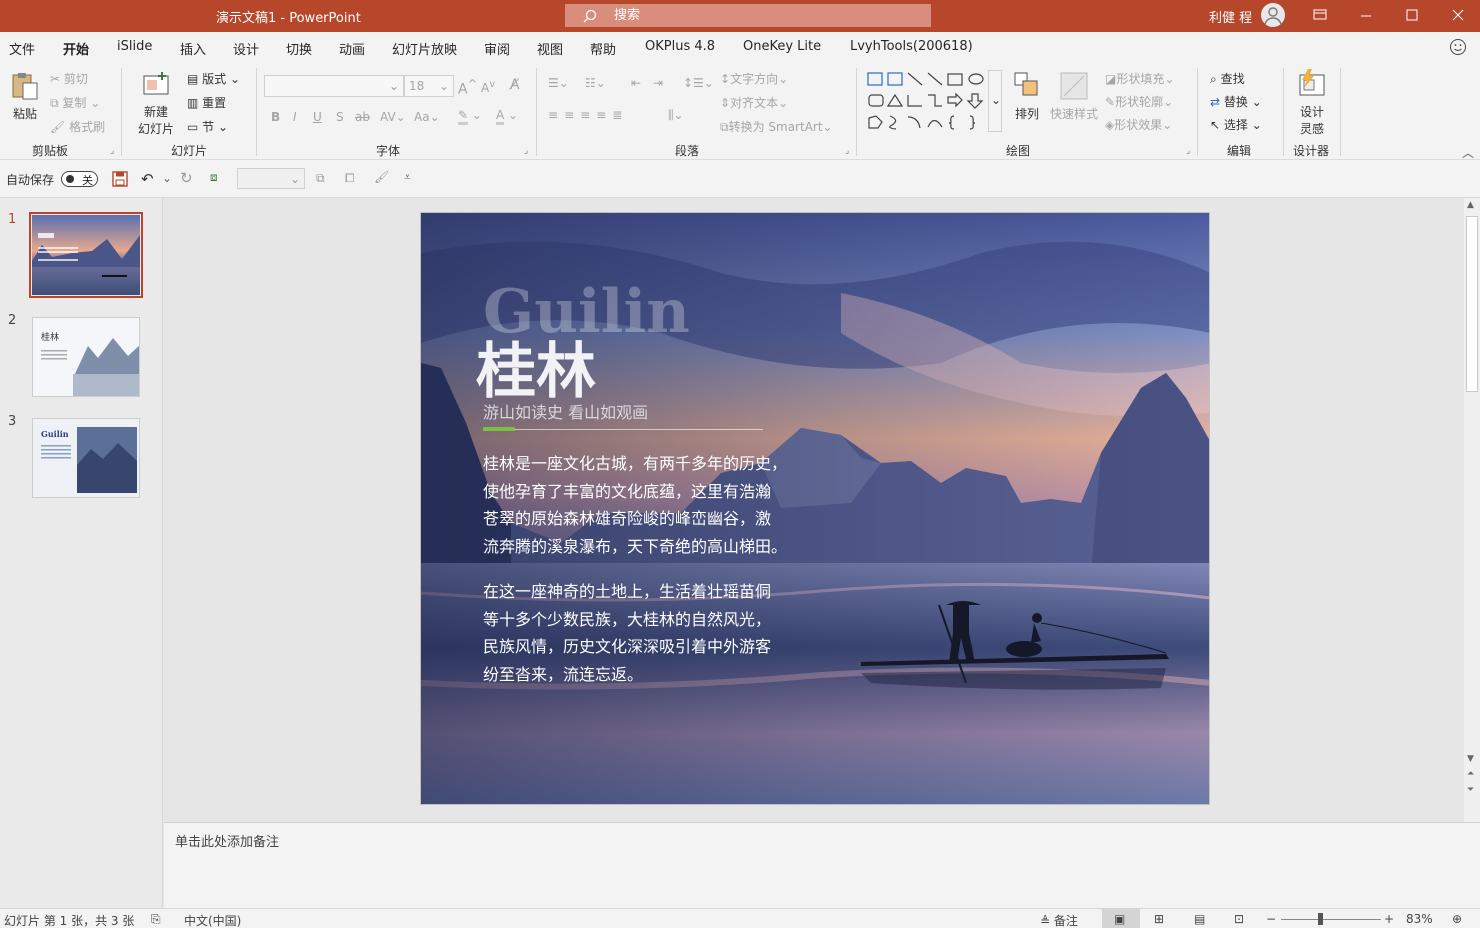 Image resolution: width=1480 pixels, height=928 pixels. I want to click on new-slide-button: 新建 幻灯片, so click(156, 103).